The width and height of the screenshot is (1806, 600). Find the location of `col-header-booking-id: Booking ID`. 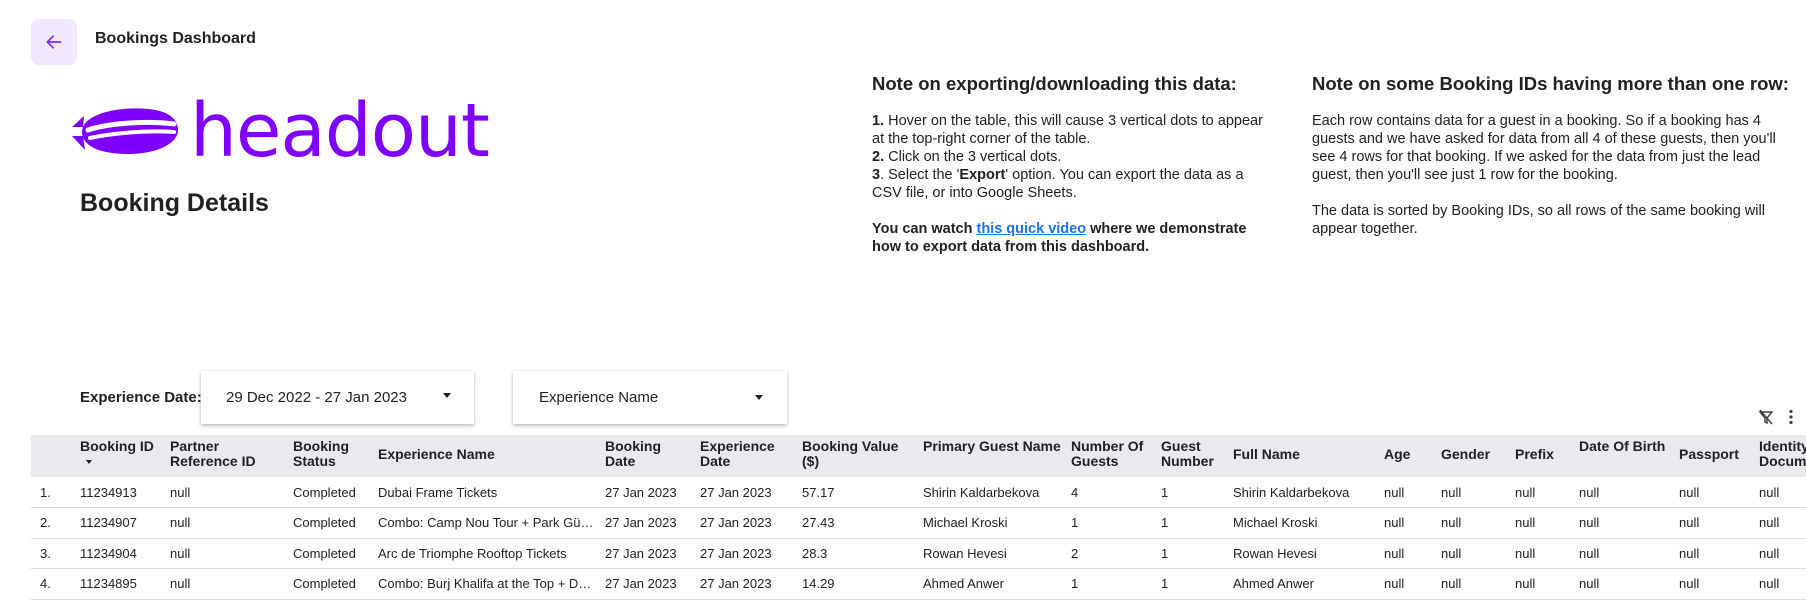

col-header-booking-id: Booking ID is located at coordinates (121, 456).